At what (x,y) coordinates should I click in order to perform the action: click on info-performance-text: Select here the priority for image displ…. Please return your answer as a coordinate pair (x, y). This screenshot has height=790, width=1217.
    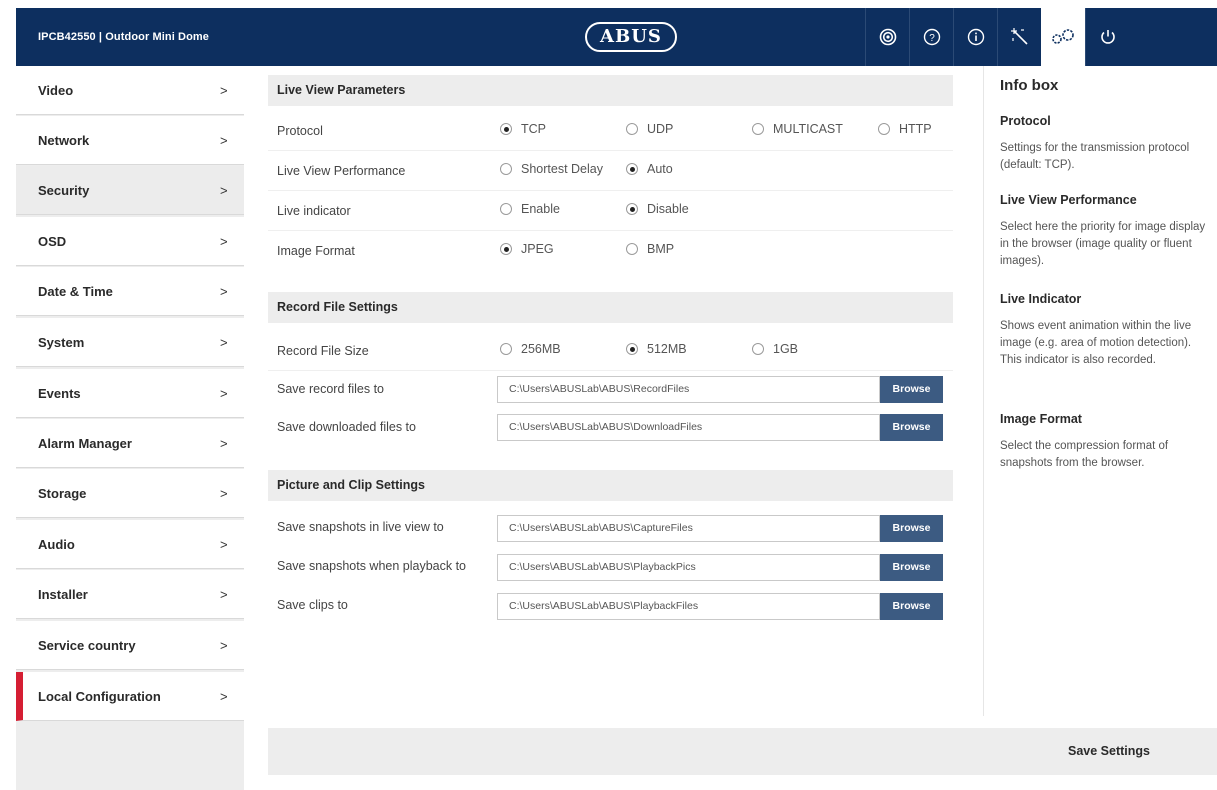
    Looking at the image, I should click on (1103, 244).